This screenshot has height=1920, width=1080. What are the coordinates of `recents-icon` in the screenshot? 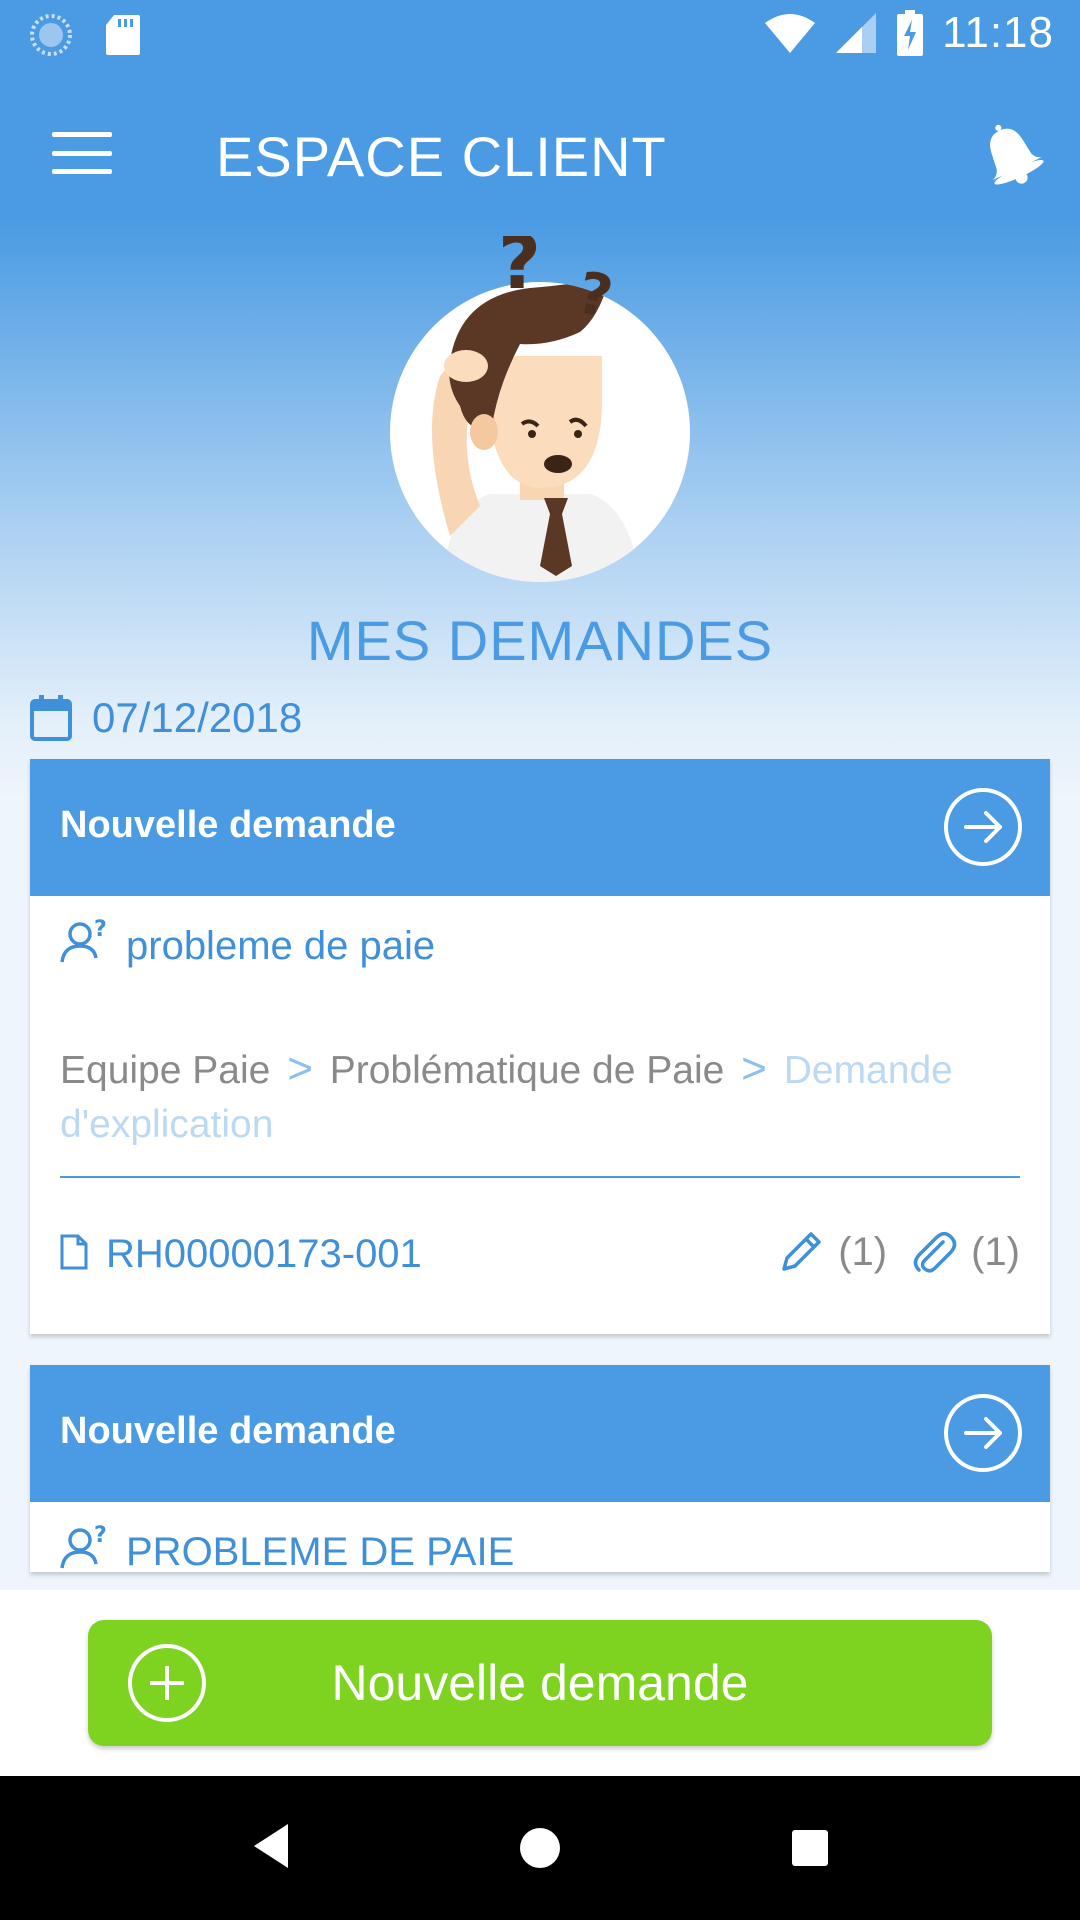 It's located at (810, 1848).